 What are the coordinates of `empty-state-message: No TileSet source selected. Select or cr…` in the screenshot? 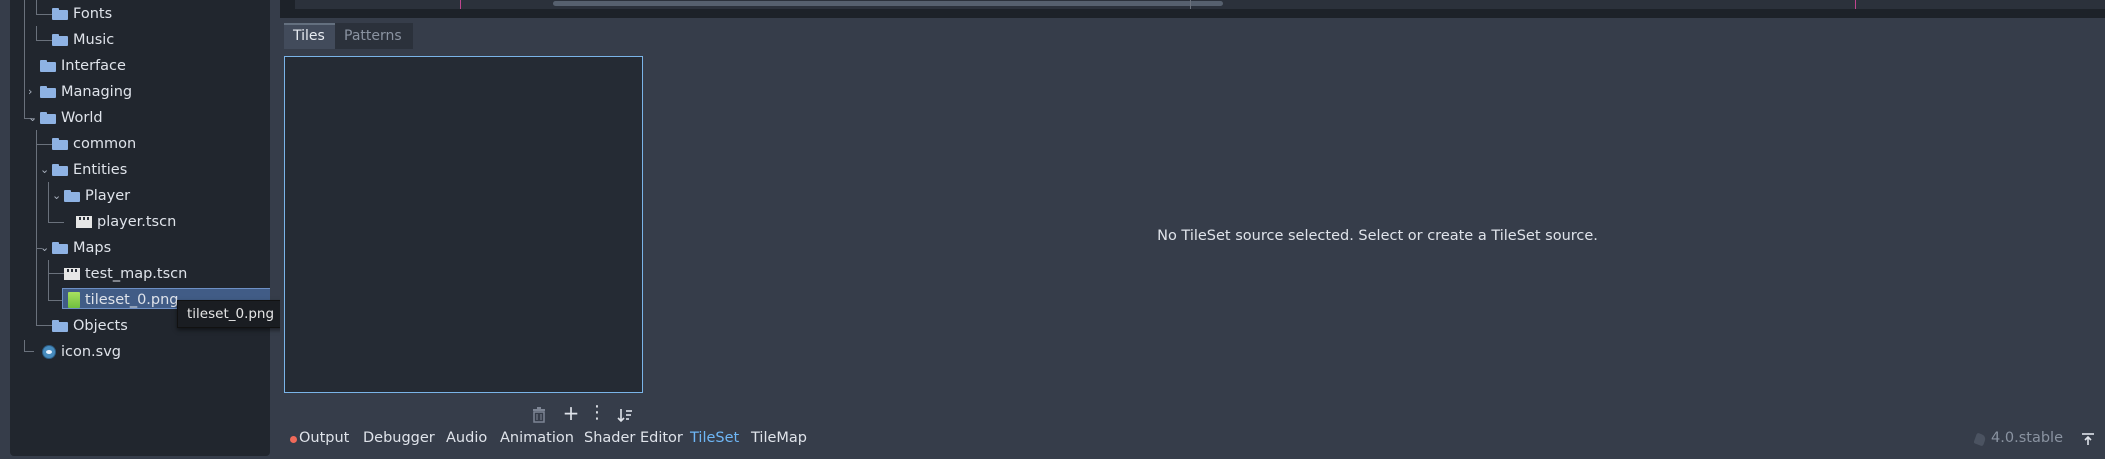 It's located at (1377, 236).